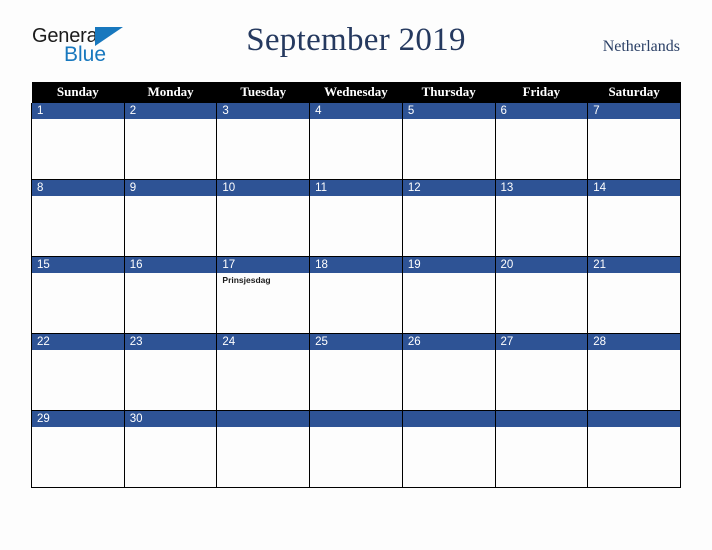  I want to click on day-number: 29, so click(78, 419).